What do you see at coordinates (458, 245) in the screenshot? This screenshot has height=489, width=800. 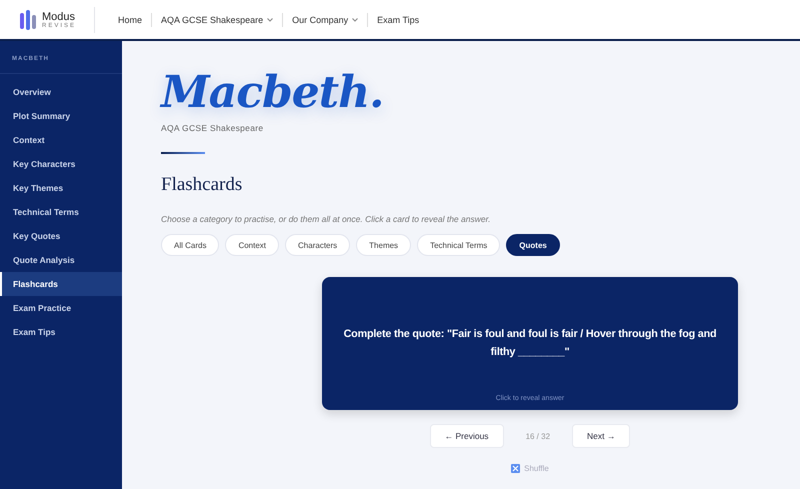 I see `category-chip: Technical Terms` at bounding box center [458, 245].